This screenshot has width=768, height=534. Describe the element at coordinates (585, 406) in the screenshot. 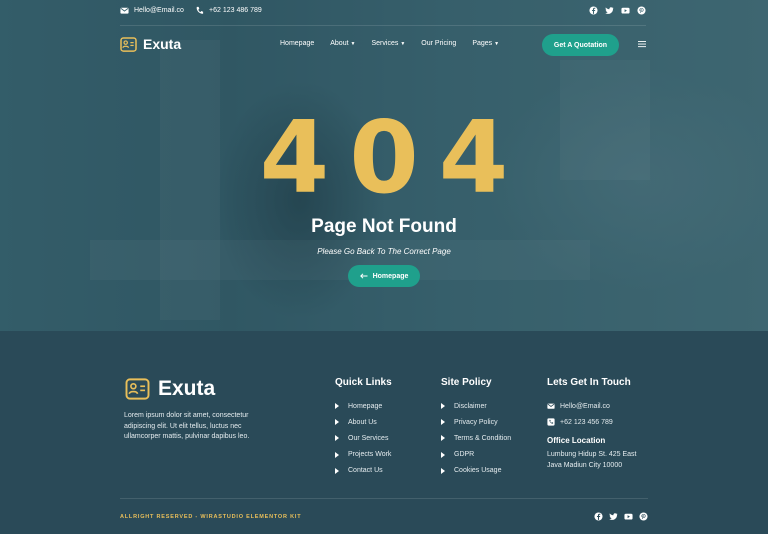

I see `footer-email-text: Hello@Email.co` at that location.